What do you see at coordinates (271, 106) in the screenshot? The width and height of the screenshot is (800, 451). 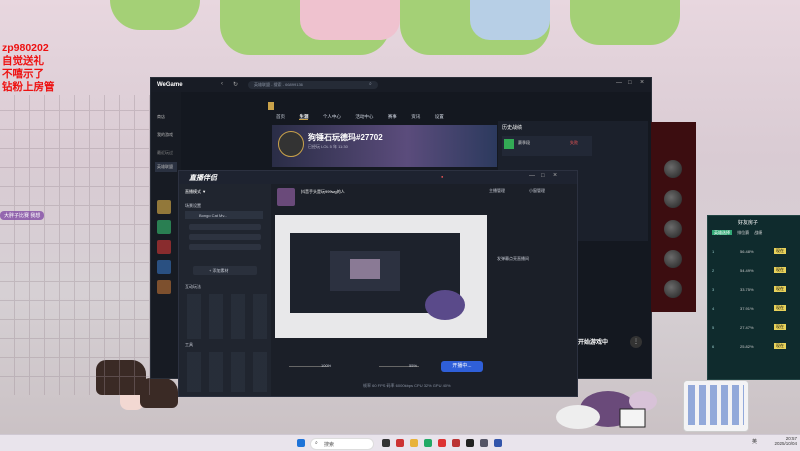 I see `lol-logo-icon` at bounding box center [271, 106].